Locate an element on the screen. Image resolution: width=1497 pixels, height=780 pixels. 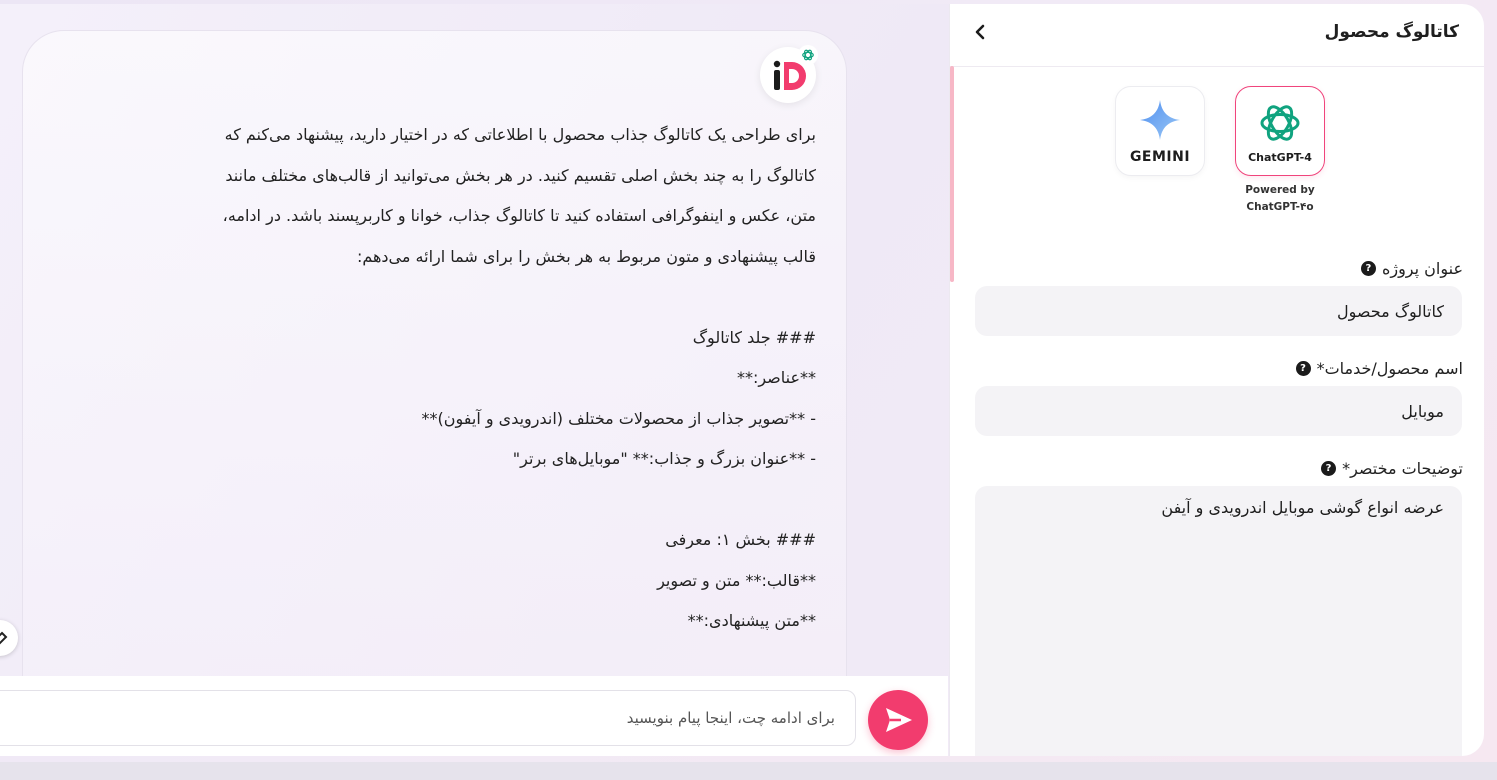
product-name-input: موبایل is located at coordinates (1218, 411).